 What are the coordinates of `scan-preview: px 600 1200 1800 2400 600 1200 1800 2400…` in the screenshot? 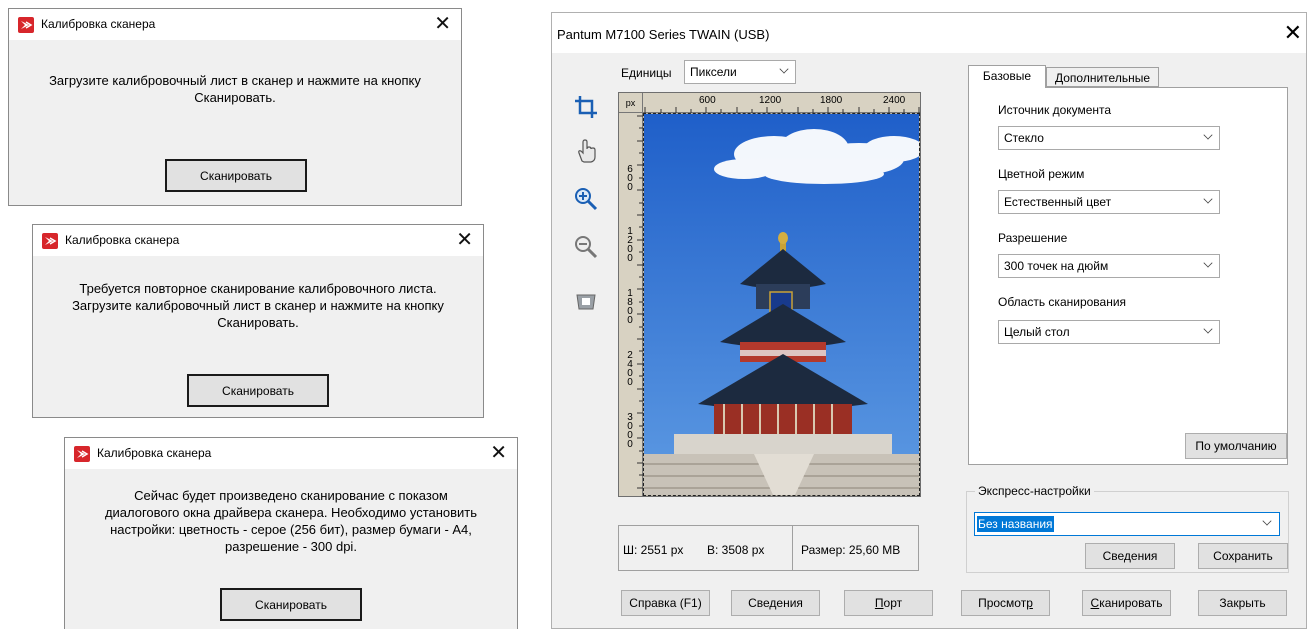 It's located at (769, 294).